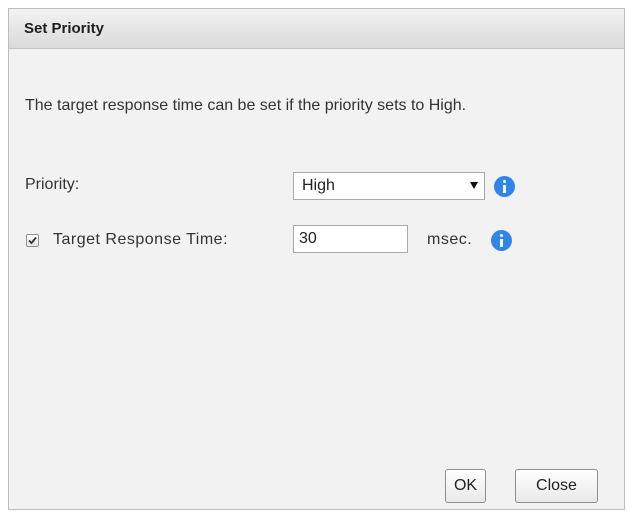  Describe the element at coordinates (501, 240) in the screenshot. I see `target-response-info-icon` at that location.